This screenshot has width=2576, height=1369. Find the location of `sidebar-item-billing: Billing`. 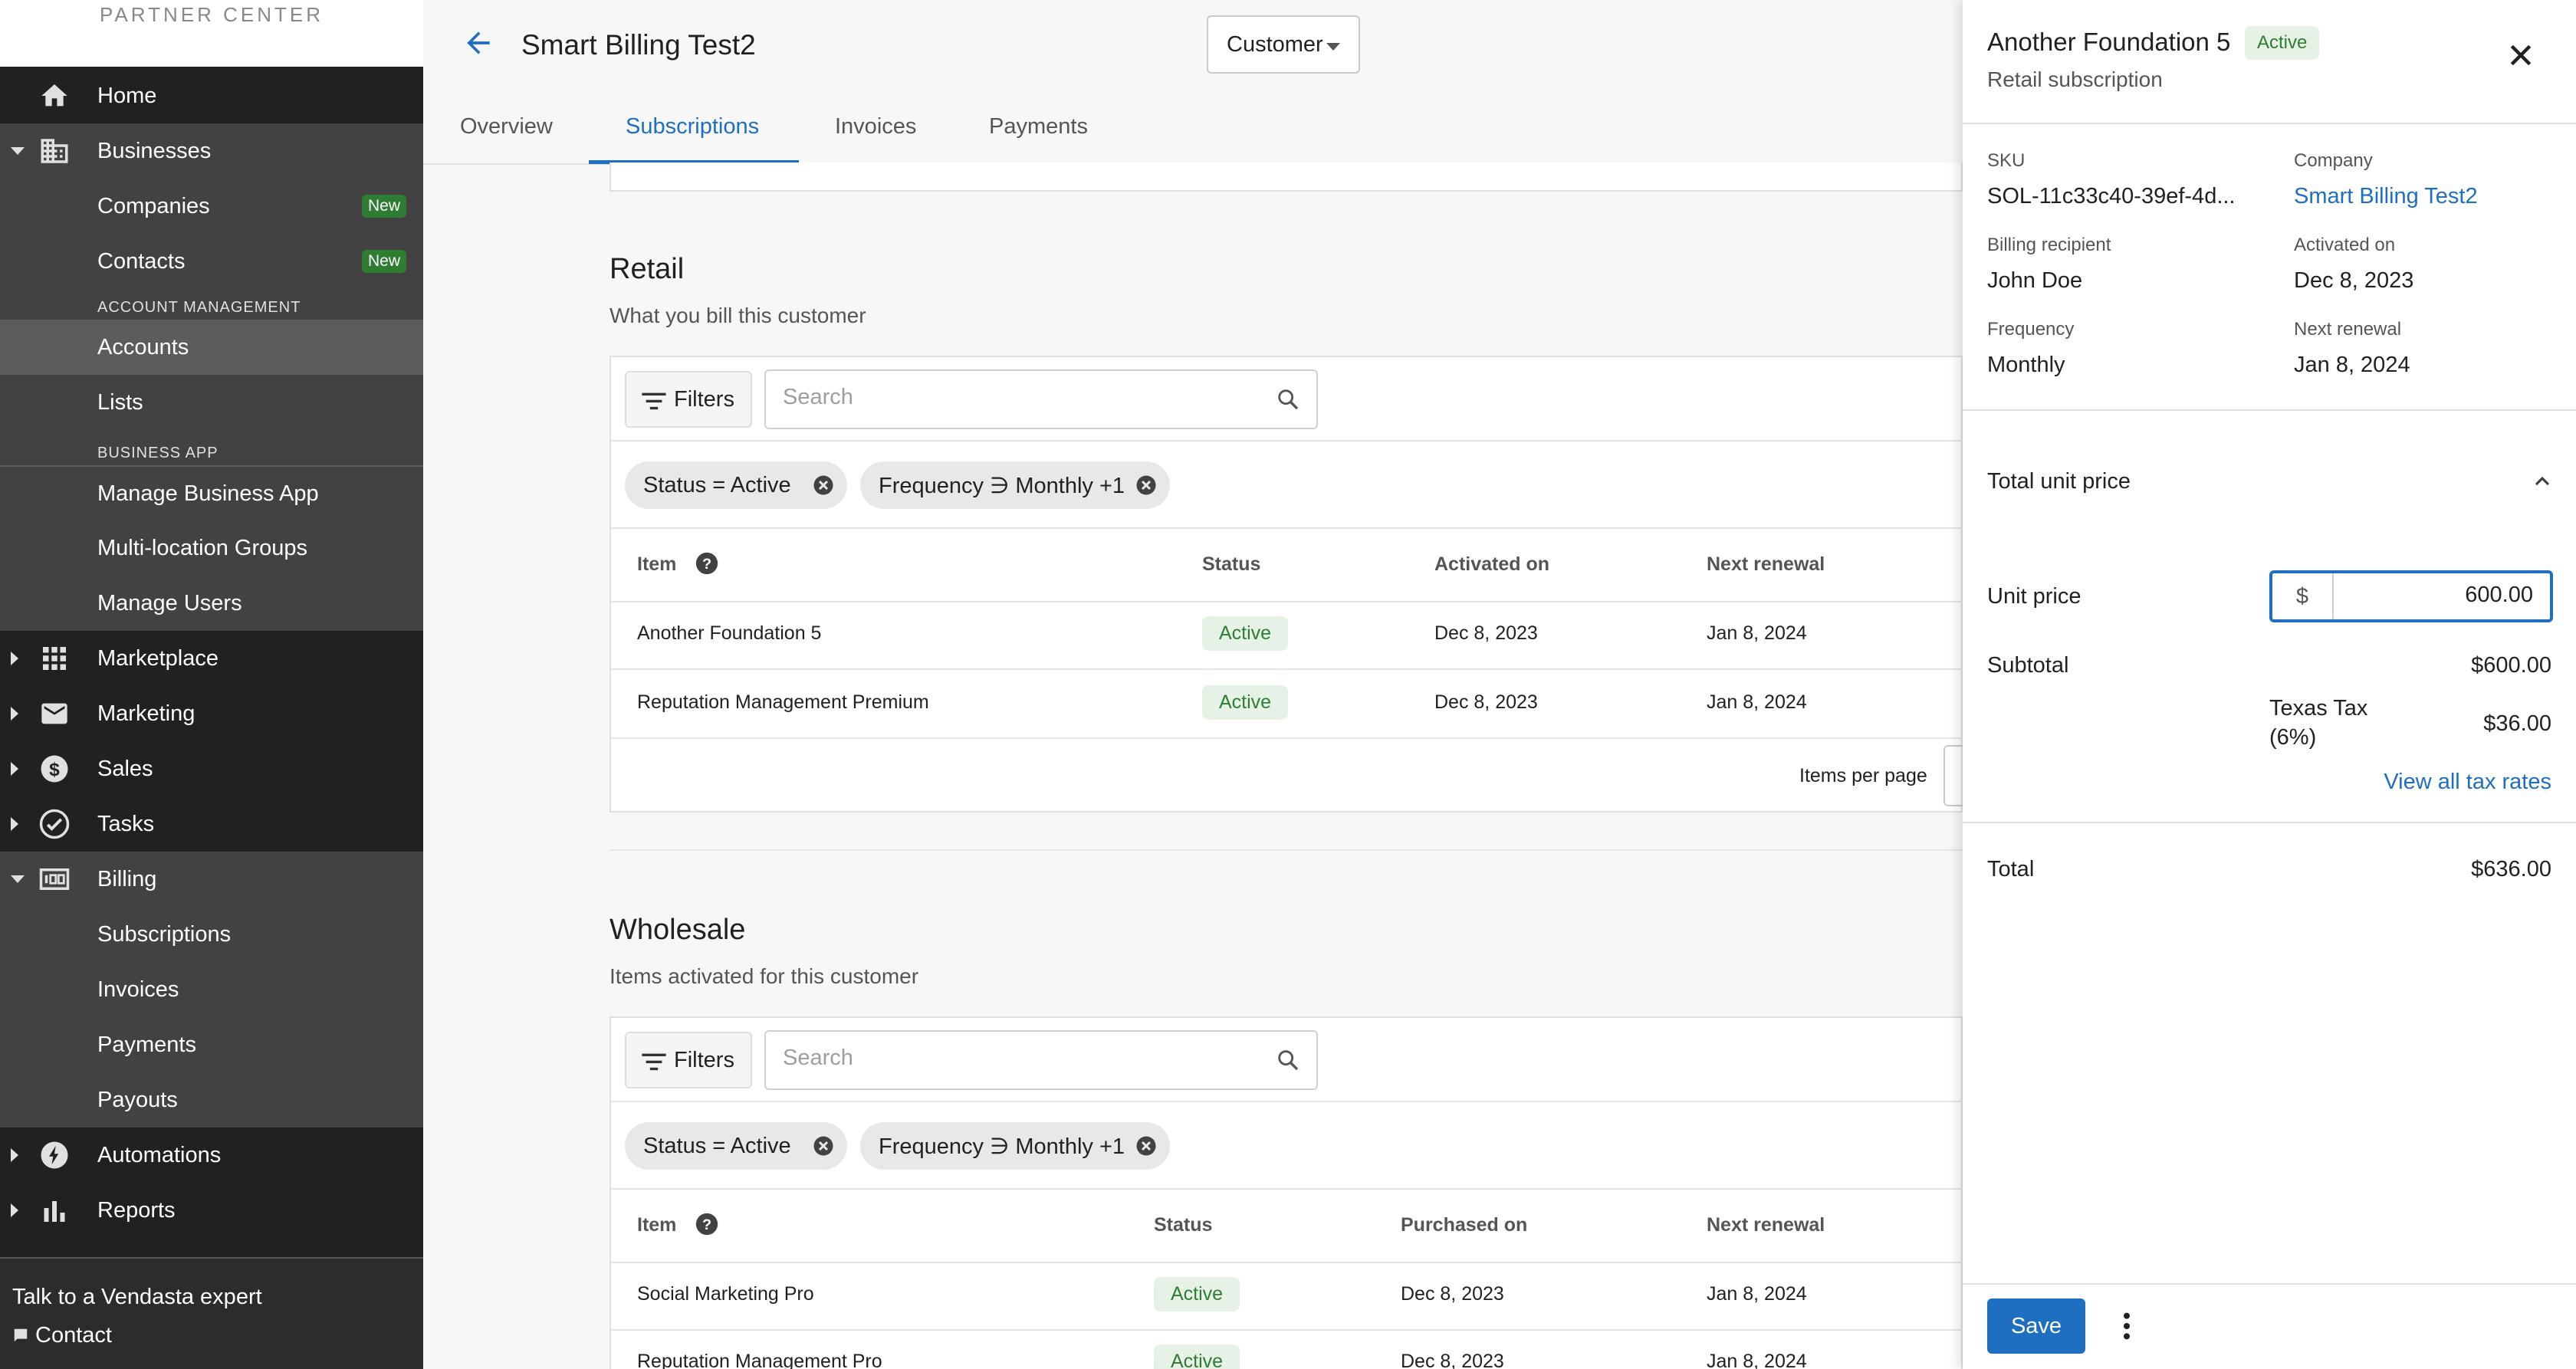

sidebar-item-billing: Billing is located at coordinates (212, 880).